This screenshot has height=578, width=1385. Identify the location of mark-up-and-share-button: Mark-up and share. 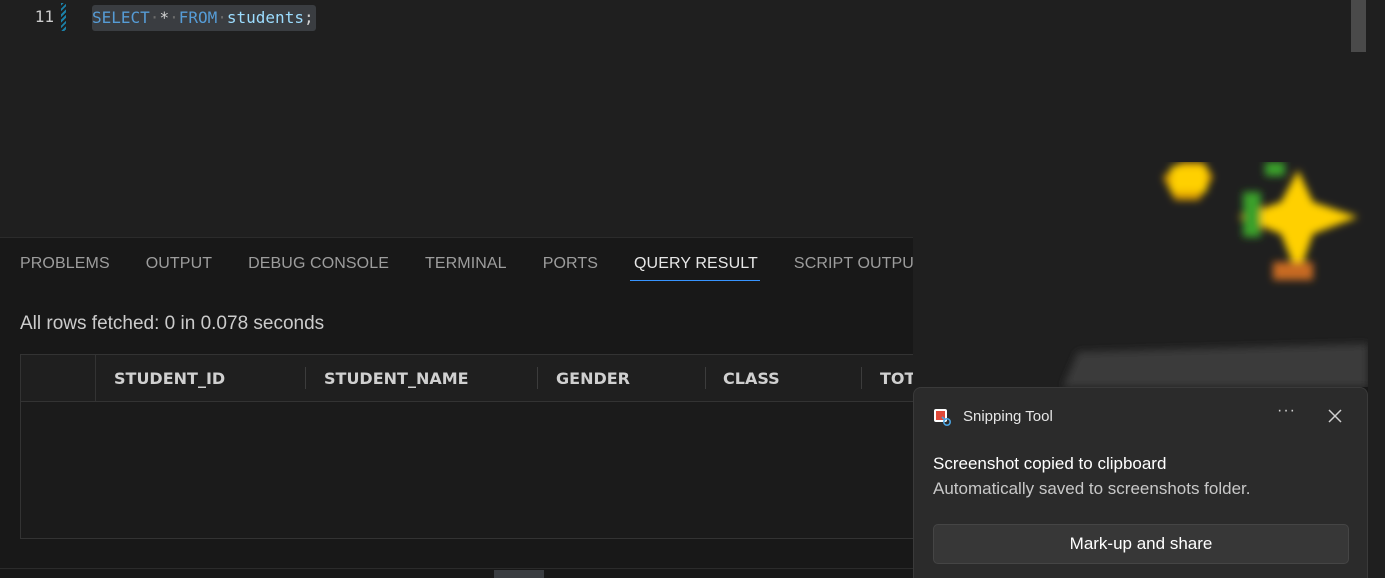
(1141, 544).